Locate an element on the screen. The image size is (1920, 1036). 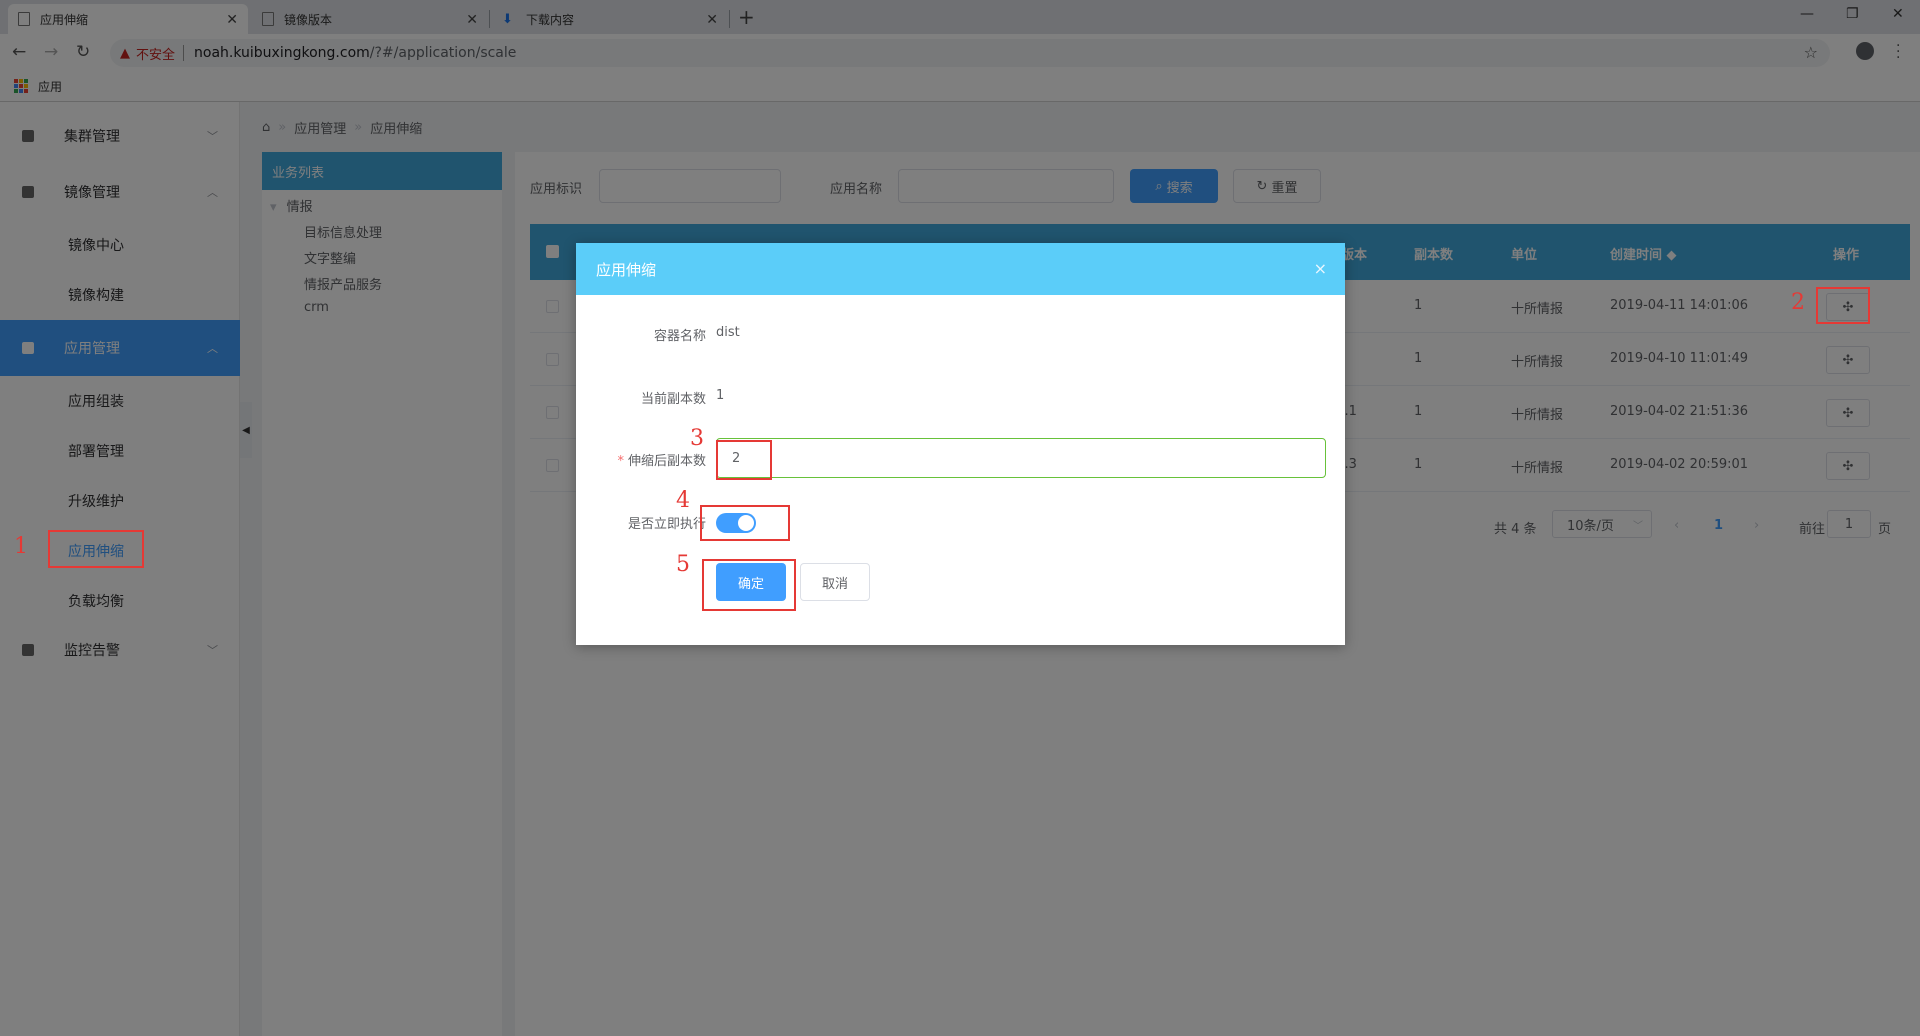
dialog-header: 应用伸缩 × is located at coordinates (960, 269).